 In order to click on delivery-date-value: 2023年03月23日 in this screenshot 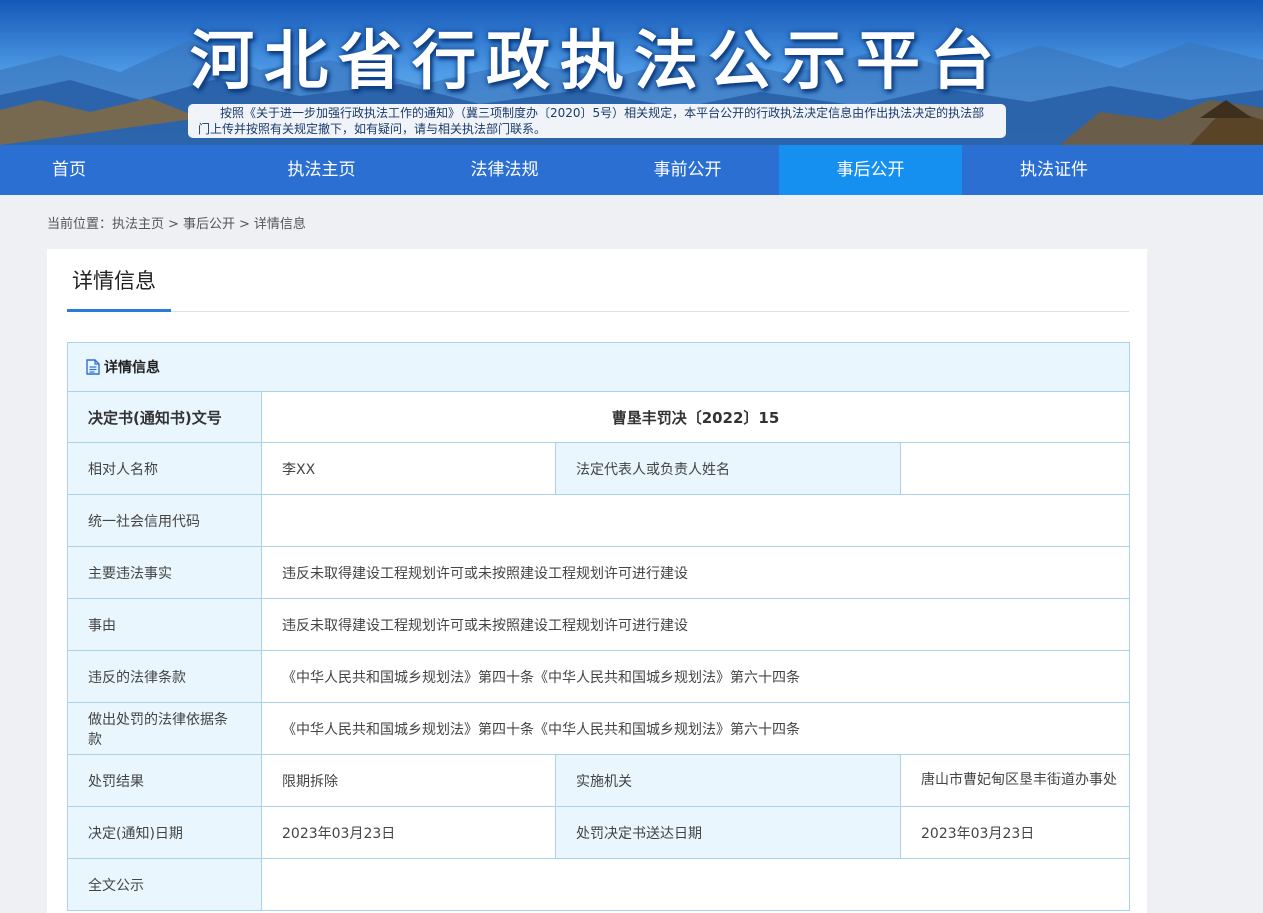, I will do `click(1015, 832)`.